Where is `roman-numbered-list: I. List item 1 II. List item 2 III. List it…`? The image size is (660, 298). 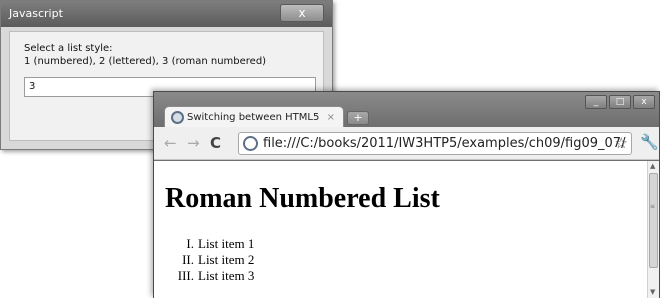 roman-numbered-list: I. List item 1 II. List item 2 III. List it… is located at coordinates (211, 260).